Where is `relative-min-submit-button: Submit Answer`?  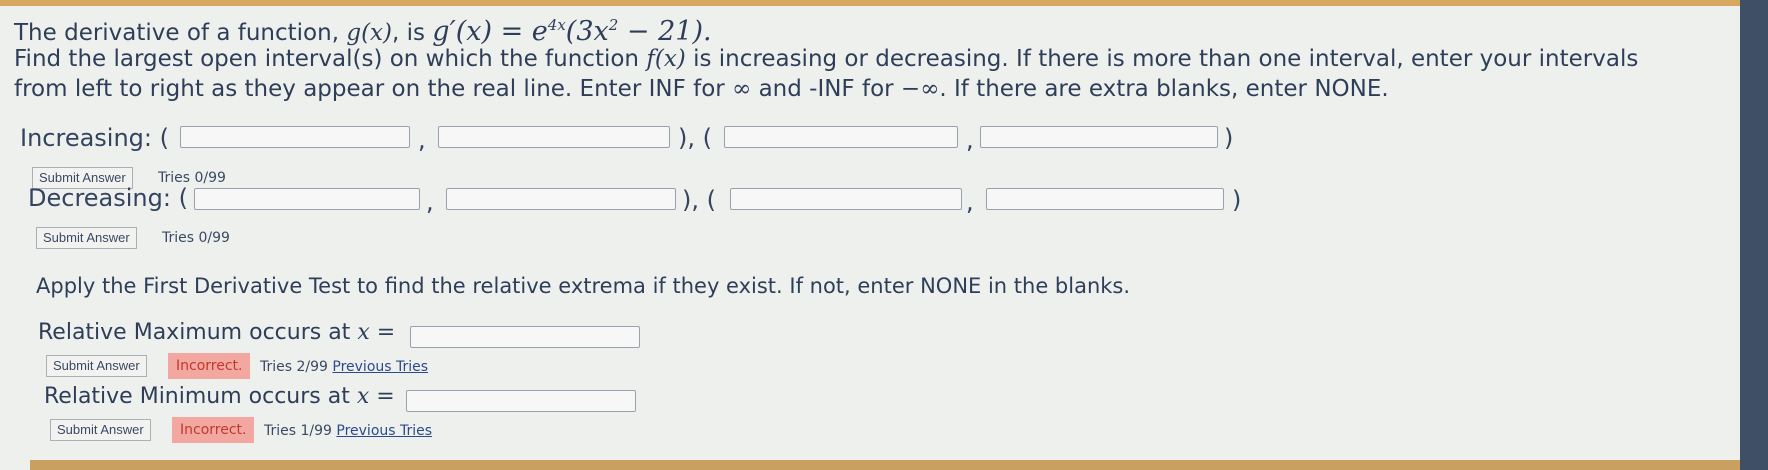
relative-min-submit-button: Submit Answer is located at coordinates (100, 430).